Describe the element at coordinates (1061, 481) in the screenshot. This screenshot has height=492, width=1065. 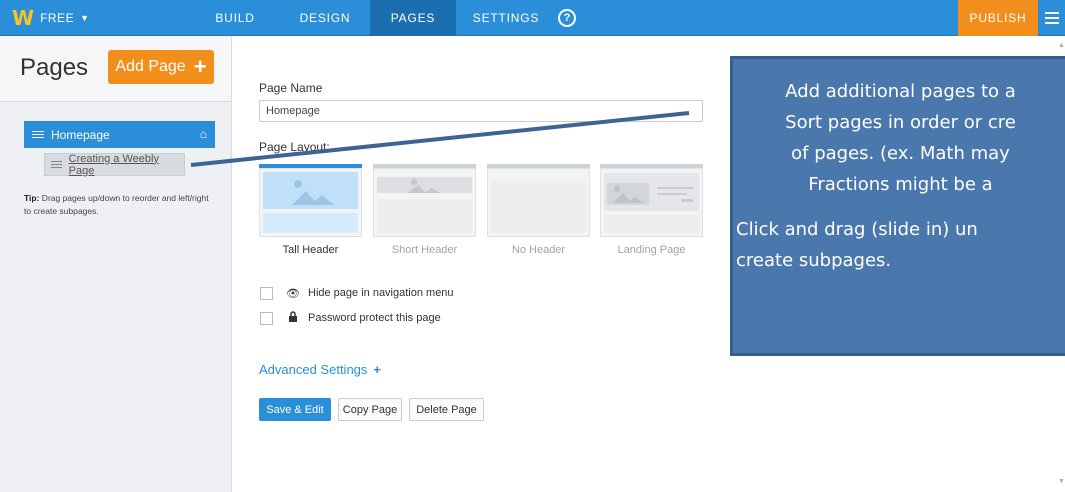
I see `scroll-down-arrow-icon: ▼` at that location.